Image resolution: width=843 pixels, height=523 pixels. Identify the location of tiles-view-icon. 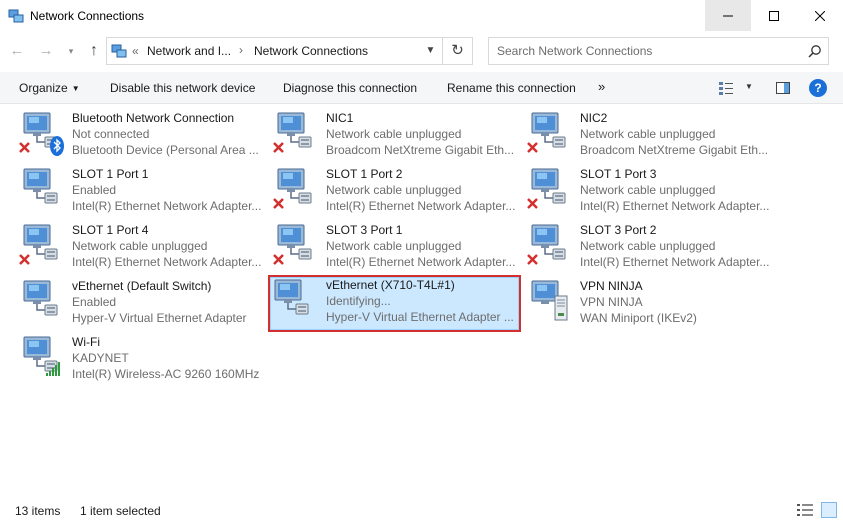
(829, 510).